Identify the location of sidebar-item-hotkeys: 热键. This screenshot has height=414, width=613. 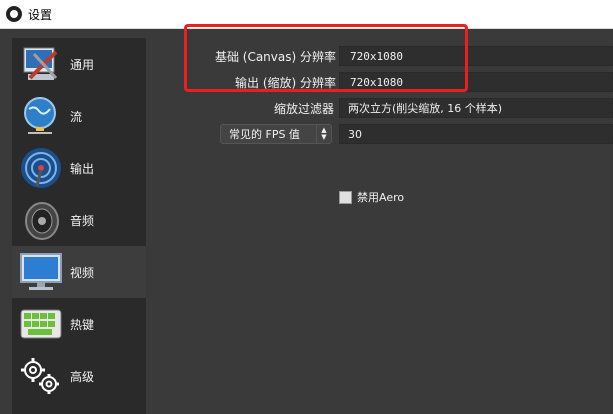
(79, 324).